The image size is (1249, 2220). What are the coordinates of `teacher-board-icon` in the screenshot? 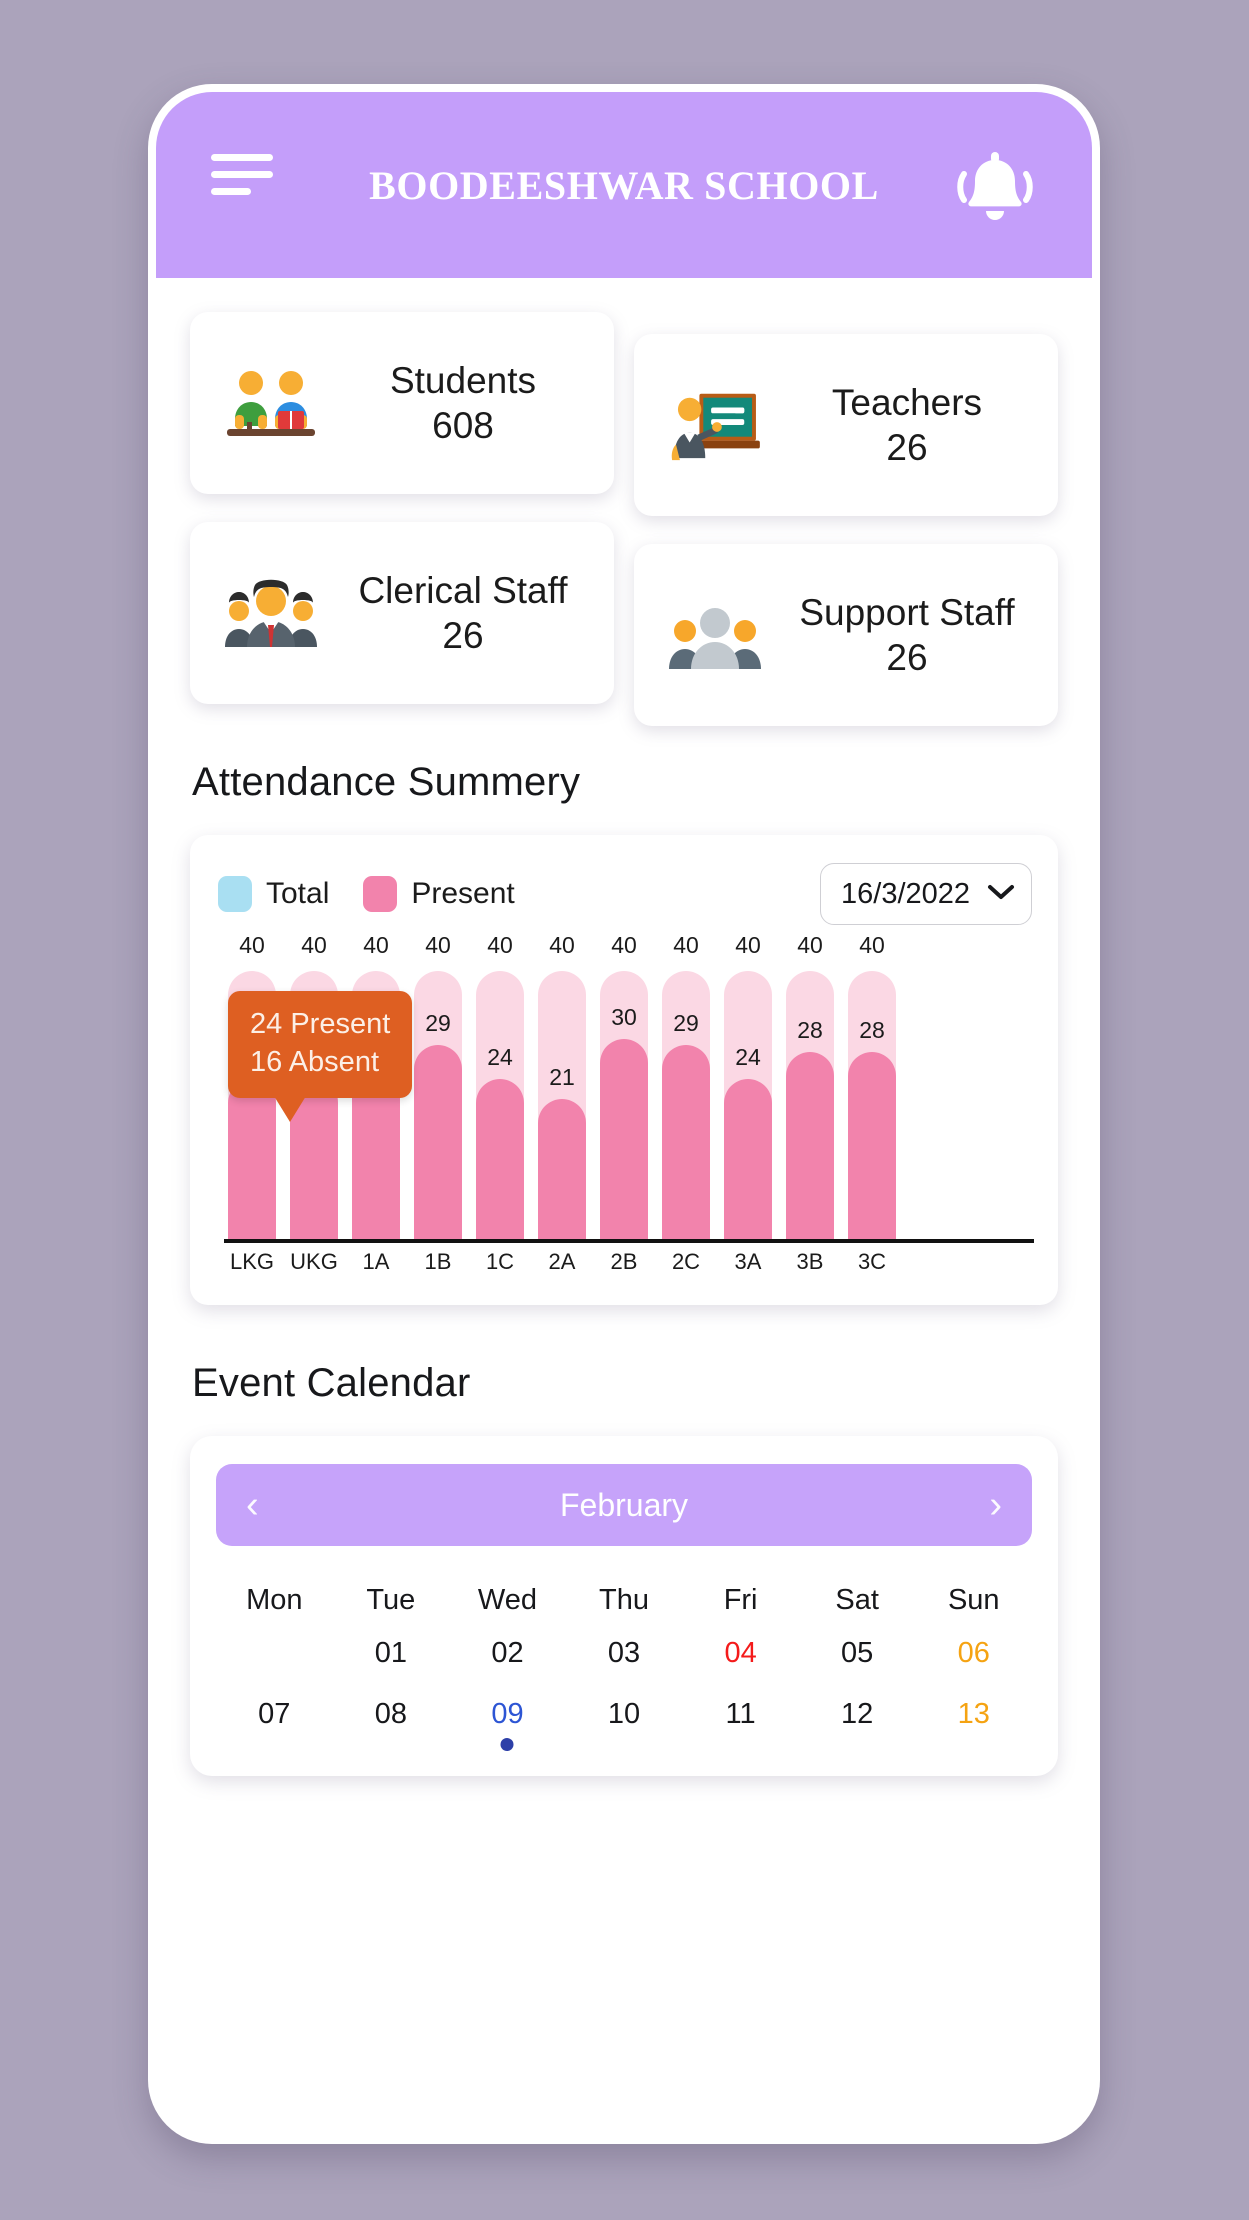 It's located at (715, 425).